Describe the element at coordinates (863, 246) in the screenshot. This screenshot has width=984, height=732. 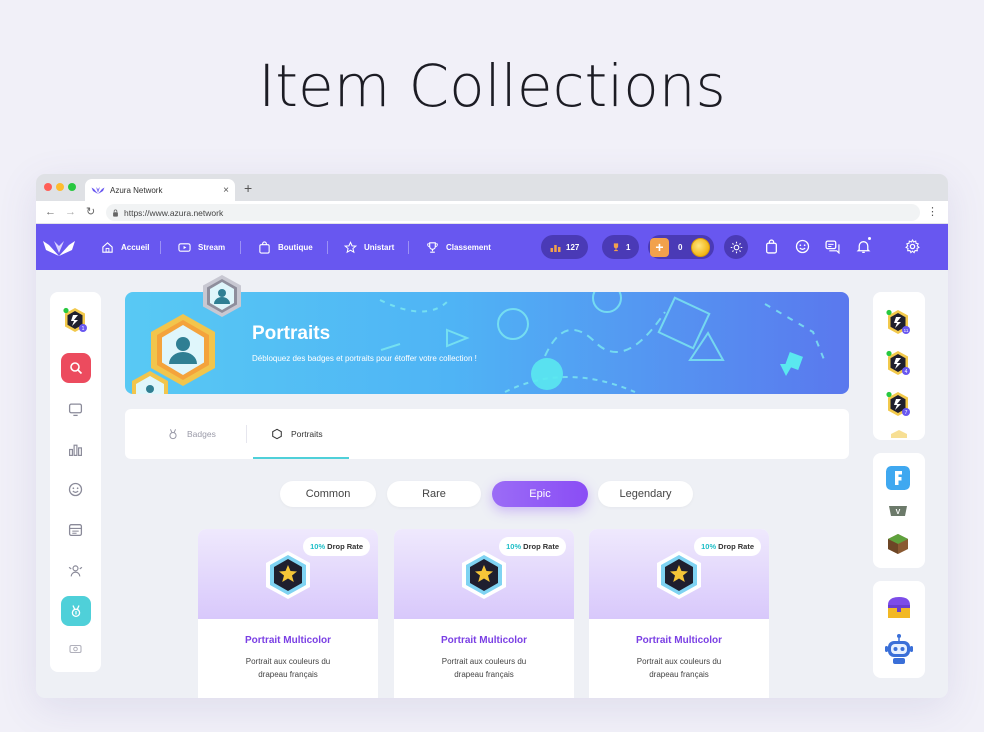
I see `bell-icon` at that location.